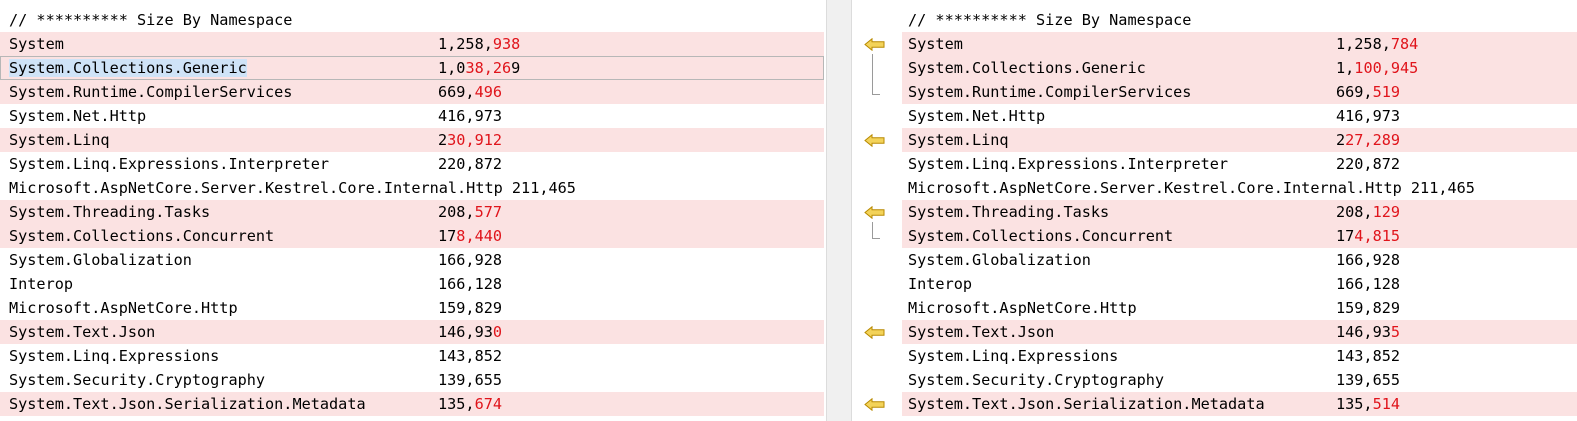 This screenshot has height=421, width=1577. Describe the element at coordinates (1086, 404) in the screenshot. I see `namespace-name: System.Text.Json.Serialization.Metadata` at that location.